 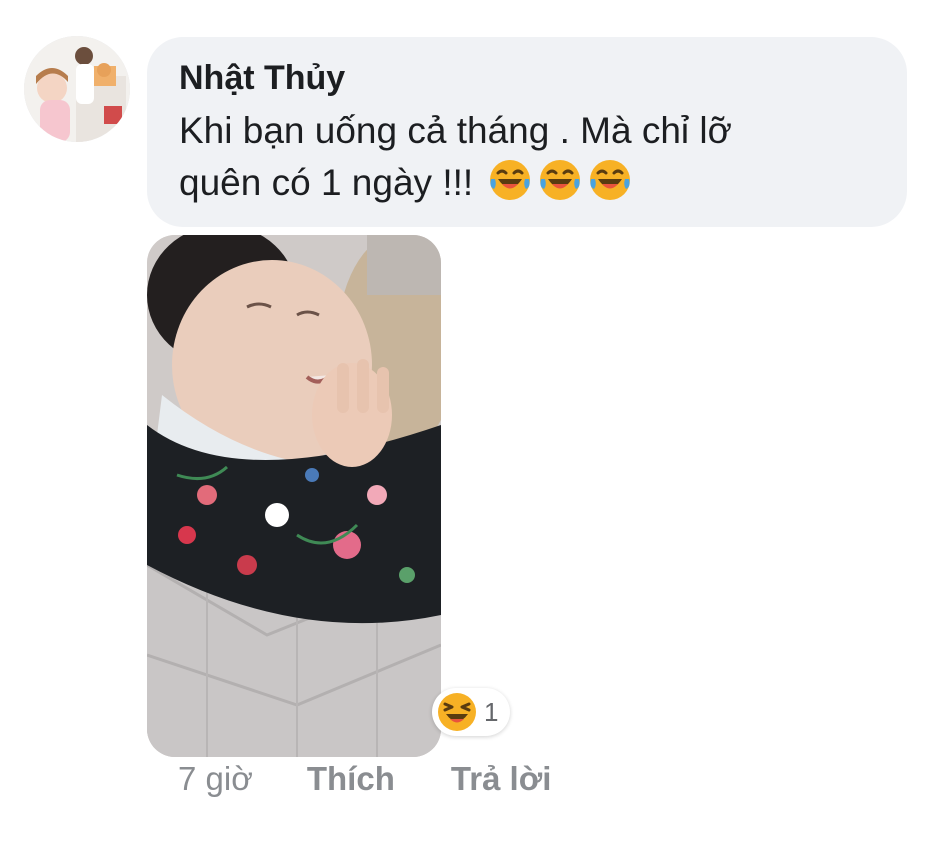 I want to click on timestamp-link: 7 giờ, so click(x=215, y=779).